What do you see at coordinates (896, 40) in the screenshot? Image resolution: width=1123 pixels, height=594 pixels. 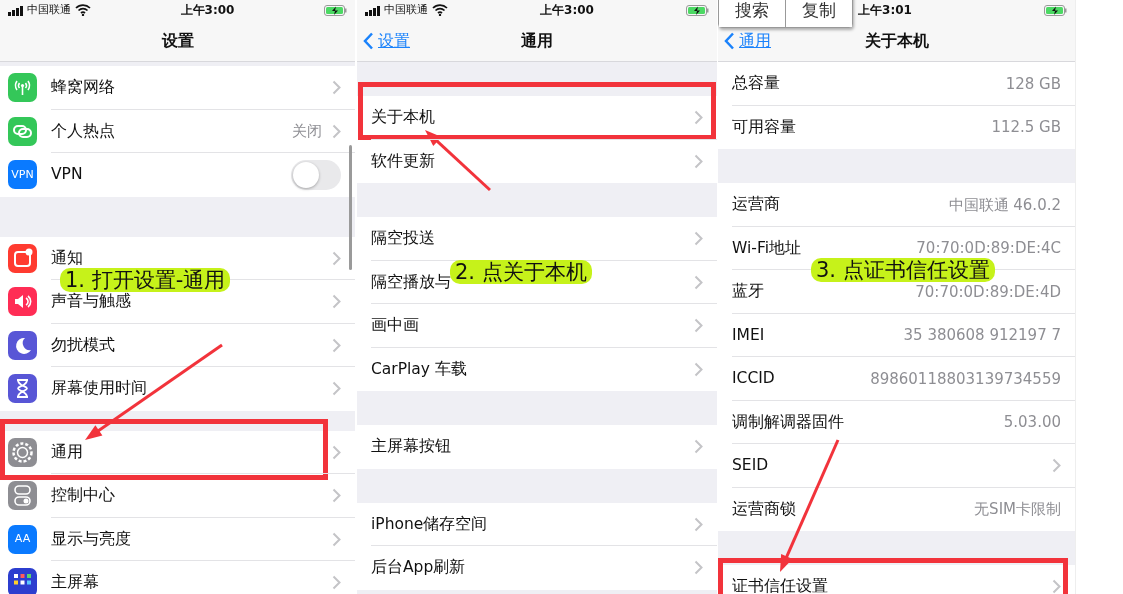 I see `screen-title: 关于本机` at bounding box center [896, 40].